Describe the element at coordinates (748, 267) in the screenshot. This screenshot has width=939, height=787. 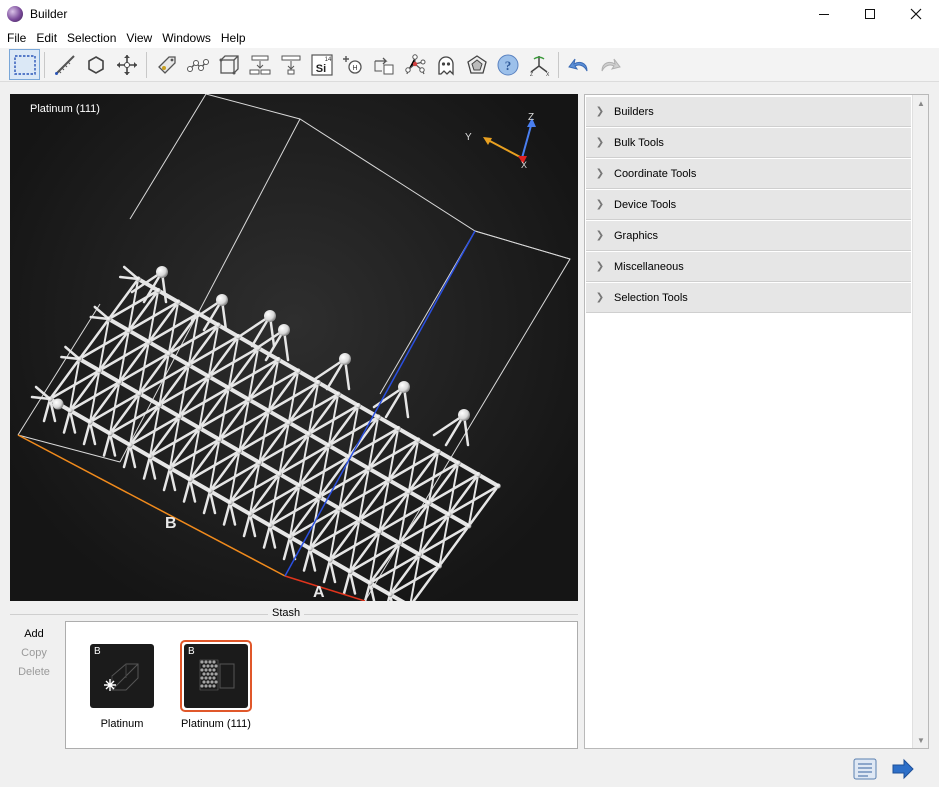
I see `panel-section-miscellaneous: ❯ Miscellaneous` at that location.